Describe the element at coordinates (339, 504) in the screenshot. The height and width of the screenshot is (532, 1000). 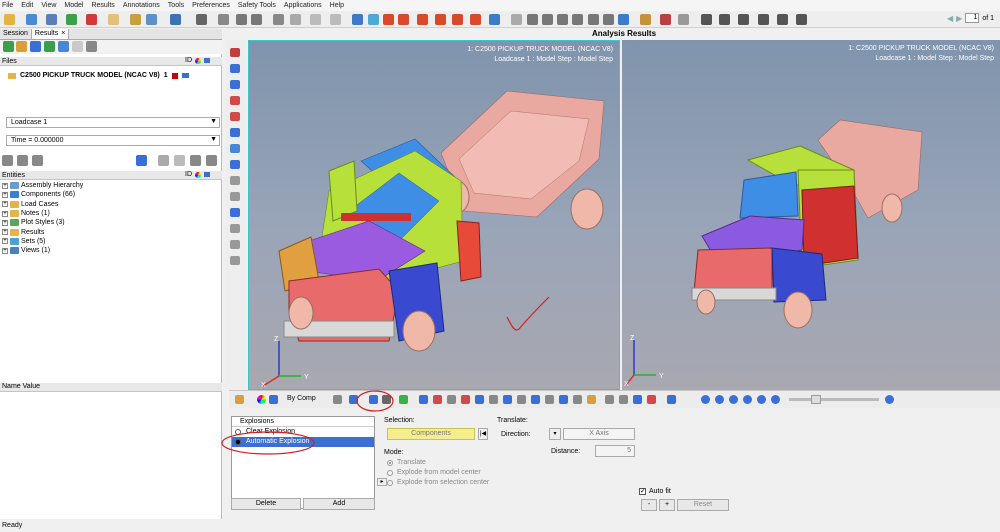
I see `add-button: Add` at that location.